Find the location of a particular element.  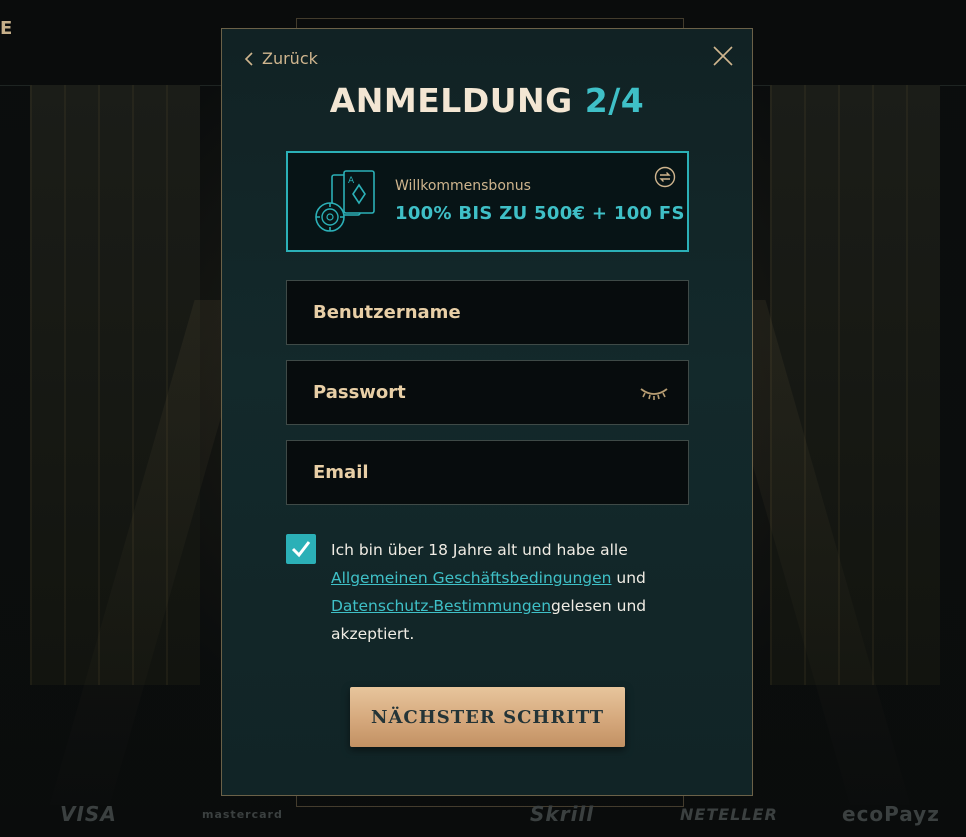

email-field is located at coordinates (487, 472).